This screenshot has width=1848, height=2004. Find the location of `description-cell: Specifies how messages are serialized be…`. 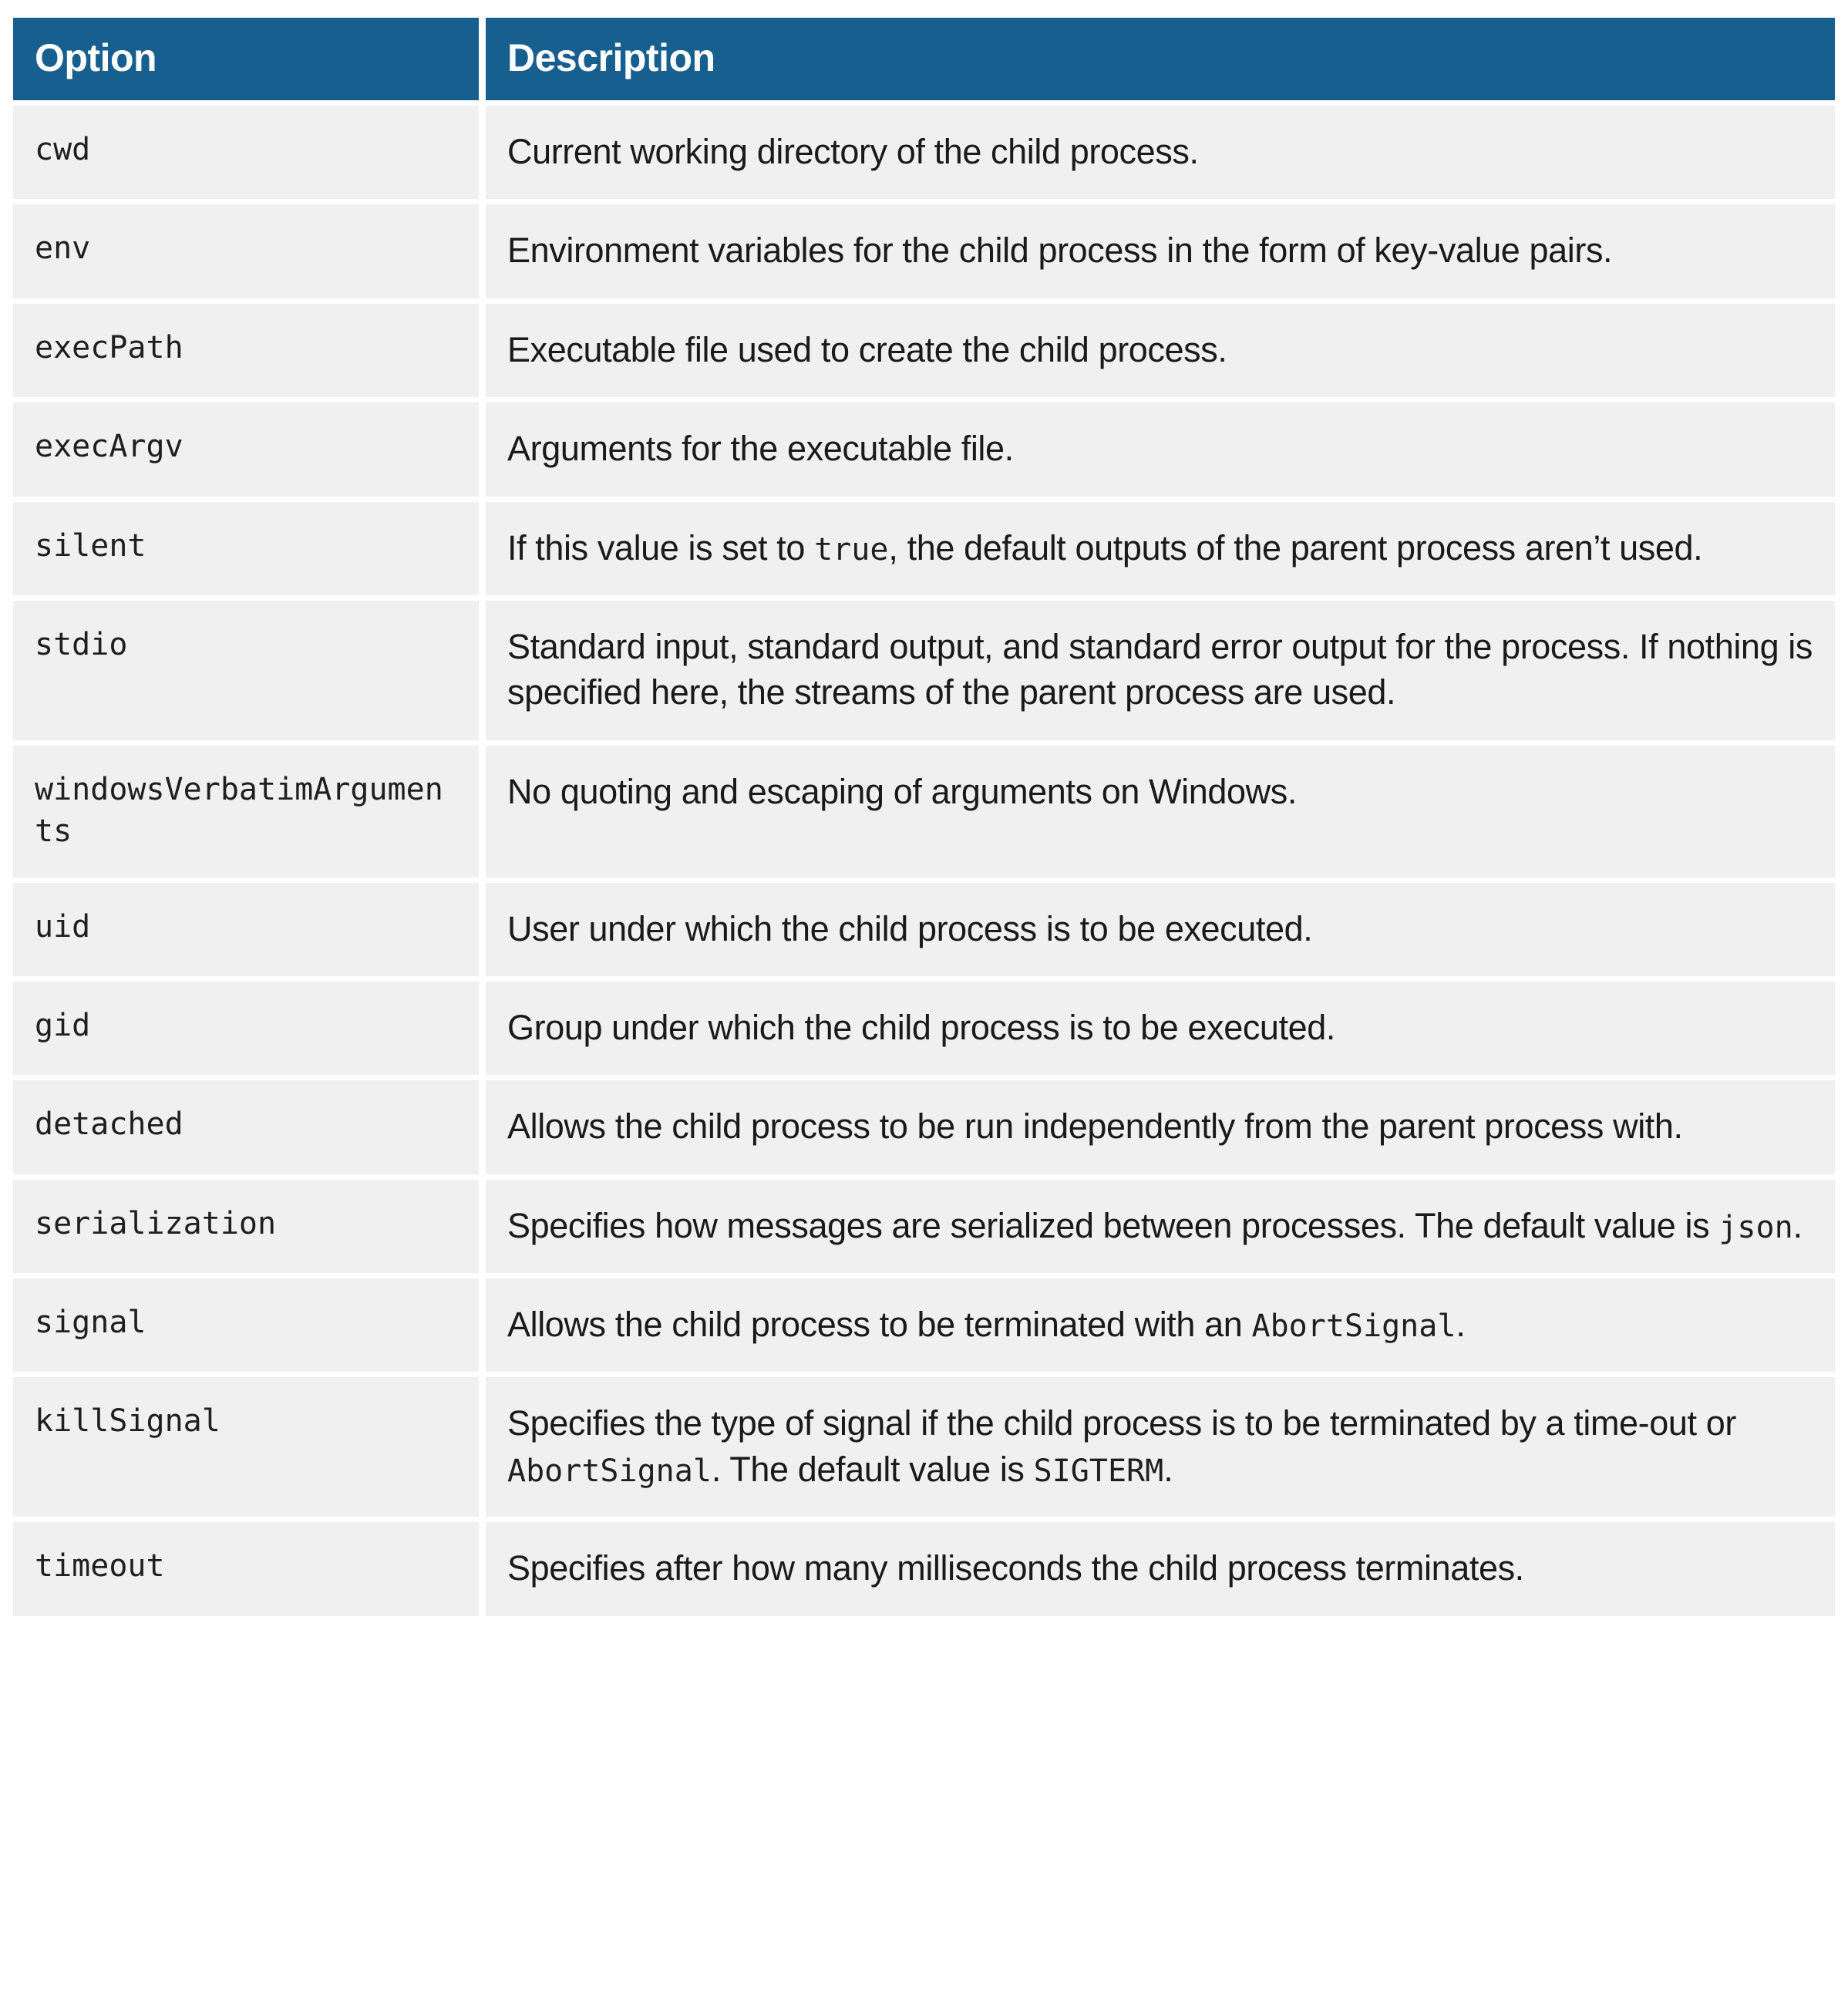

description-cell: Specifies how messages are serialized be… is located at coordinates (1160, 1226).